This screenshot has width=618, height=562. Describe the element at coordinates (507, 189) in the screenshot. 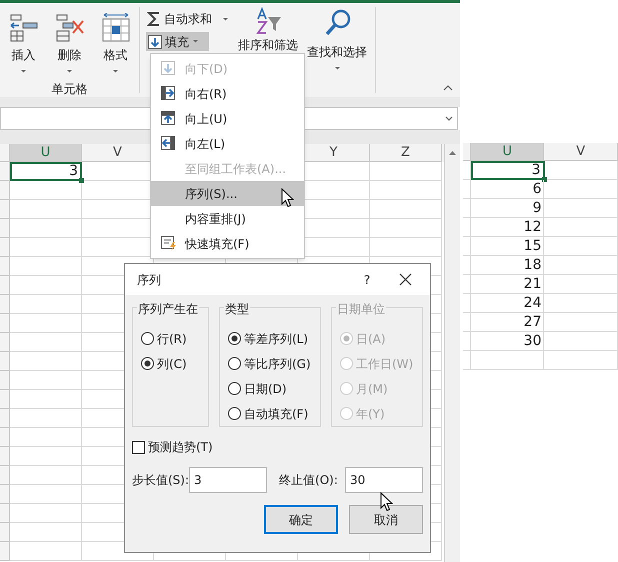

I see `table-cell: 6` at that location.